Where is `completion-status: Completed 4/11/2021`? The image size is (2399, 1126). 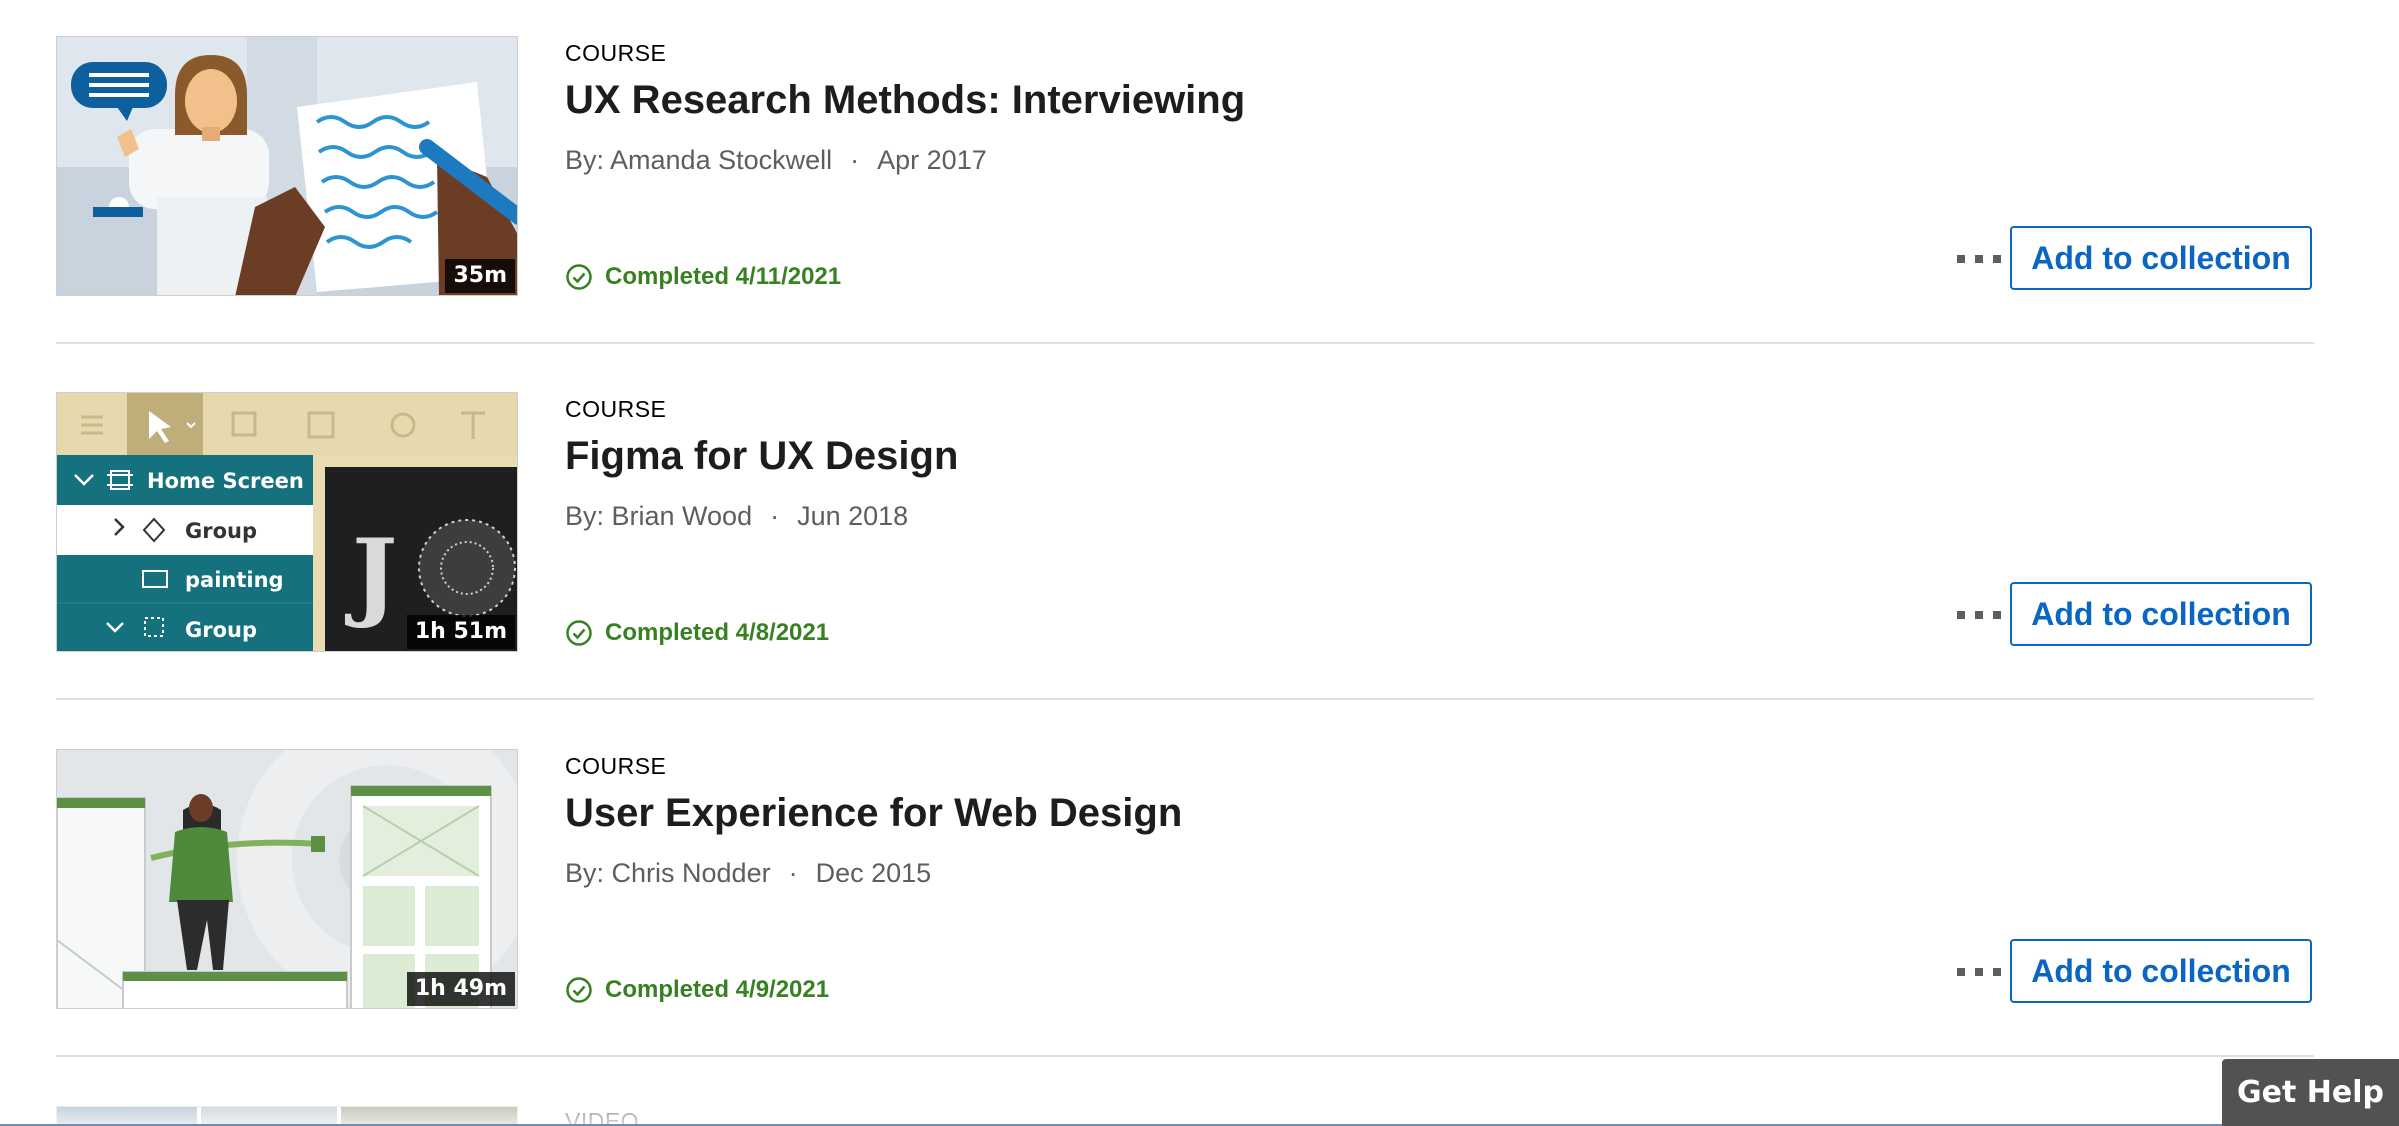 completion-status: Completed 4/11/2021 is located at coordinates (703, 277).